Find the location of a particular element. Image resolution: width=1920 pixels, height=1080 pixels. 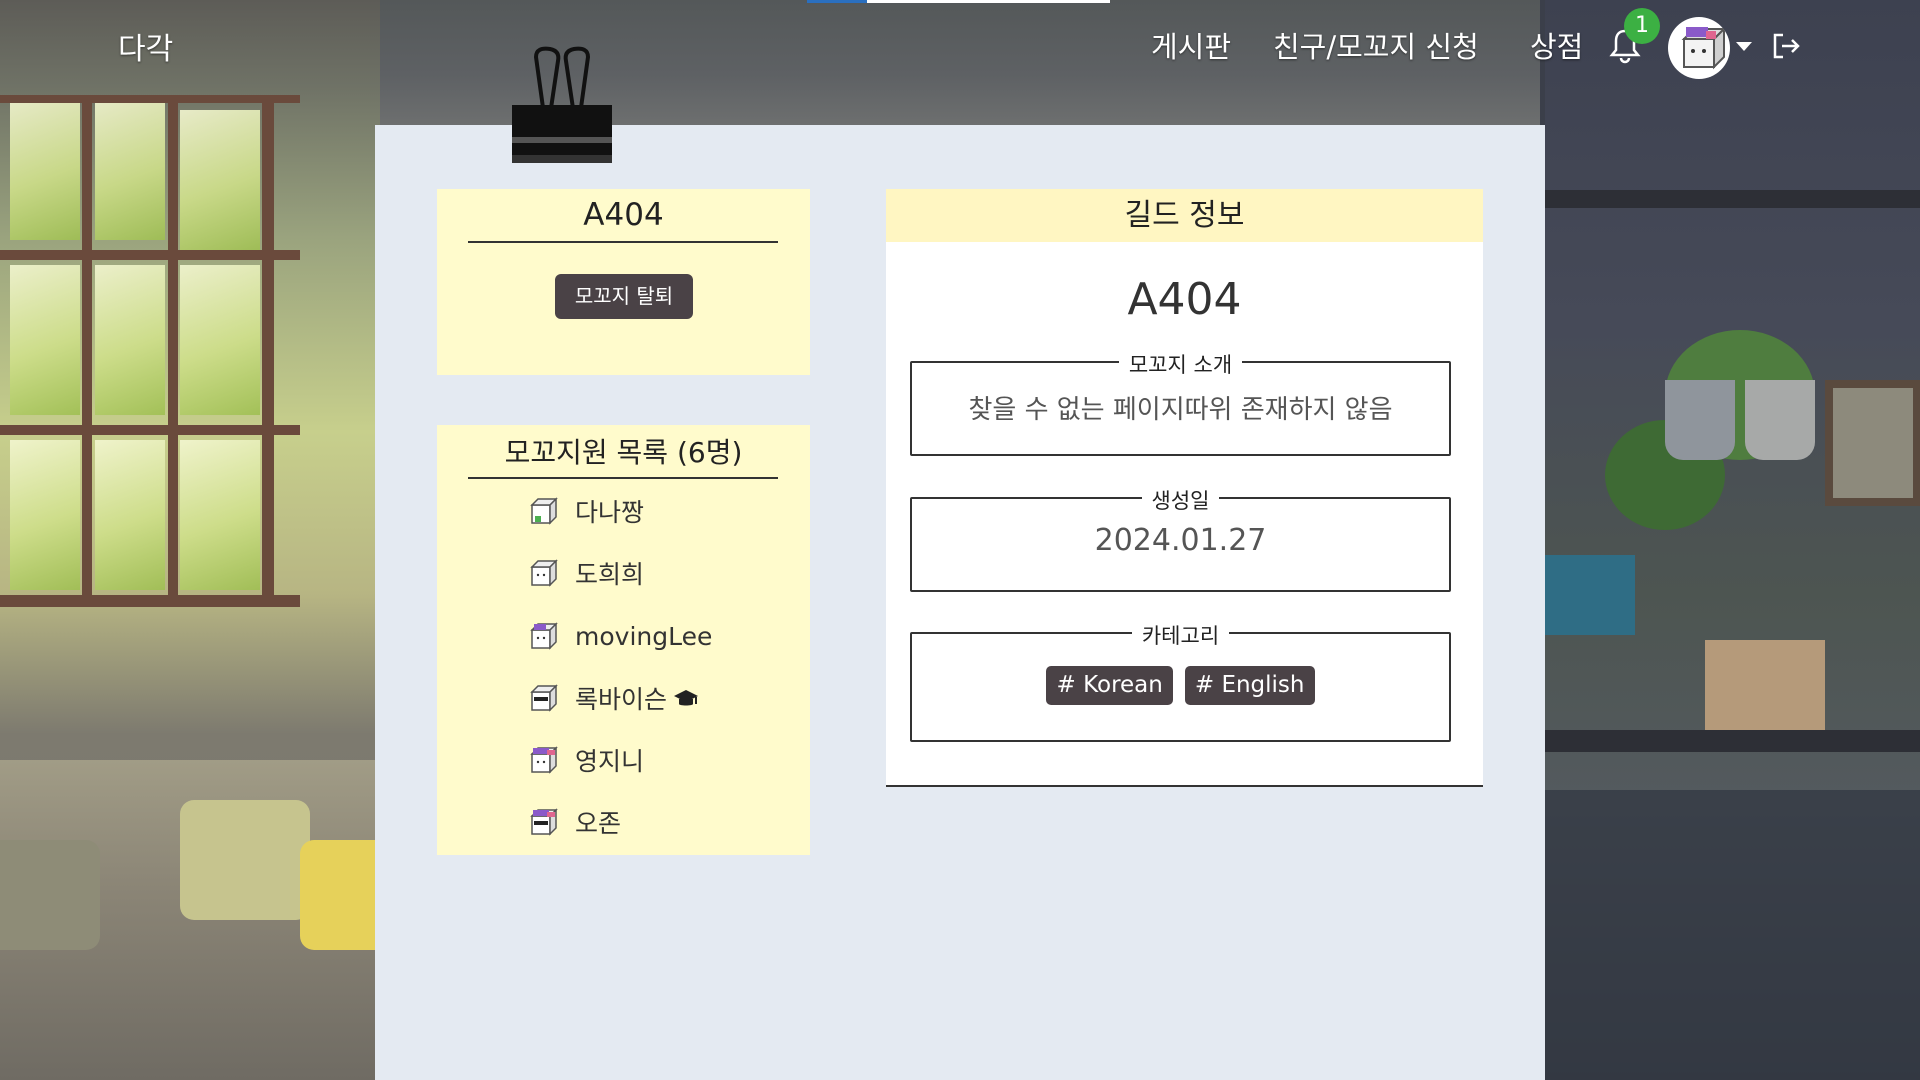

caret-down-icon is located at coordinates (1744, 46).